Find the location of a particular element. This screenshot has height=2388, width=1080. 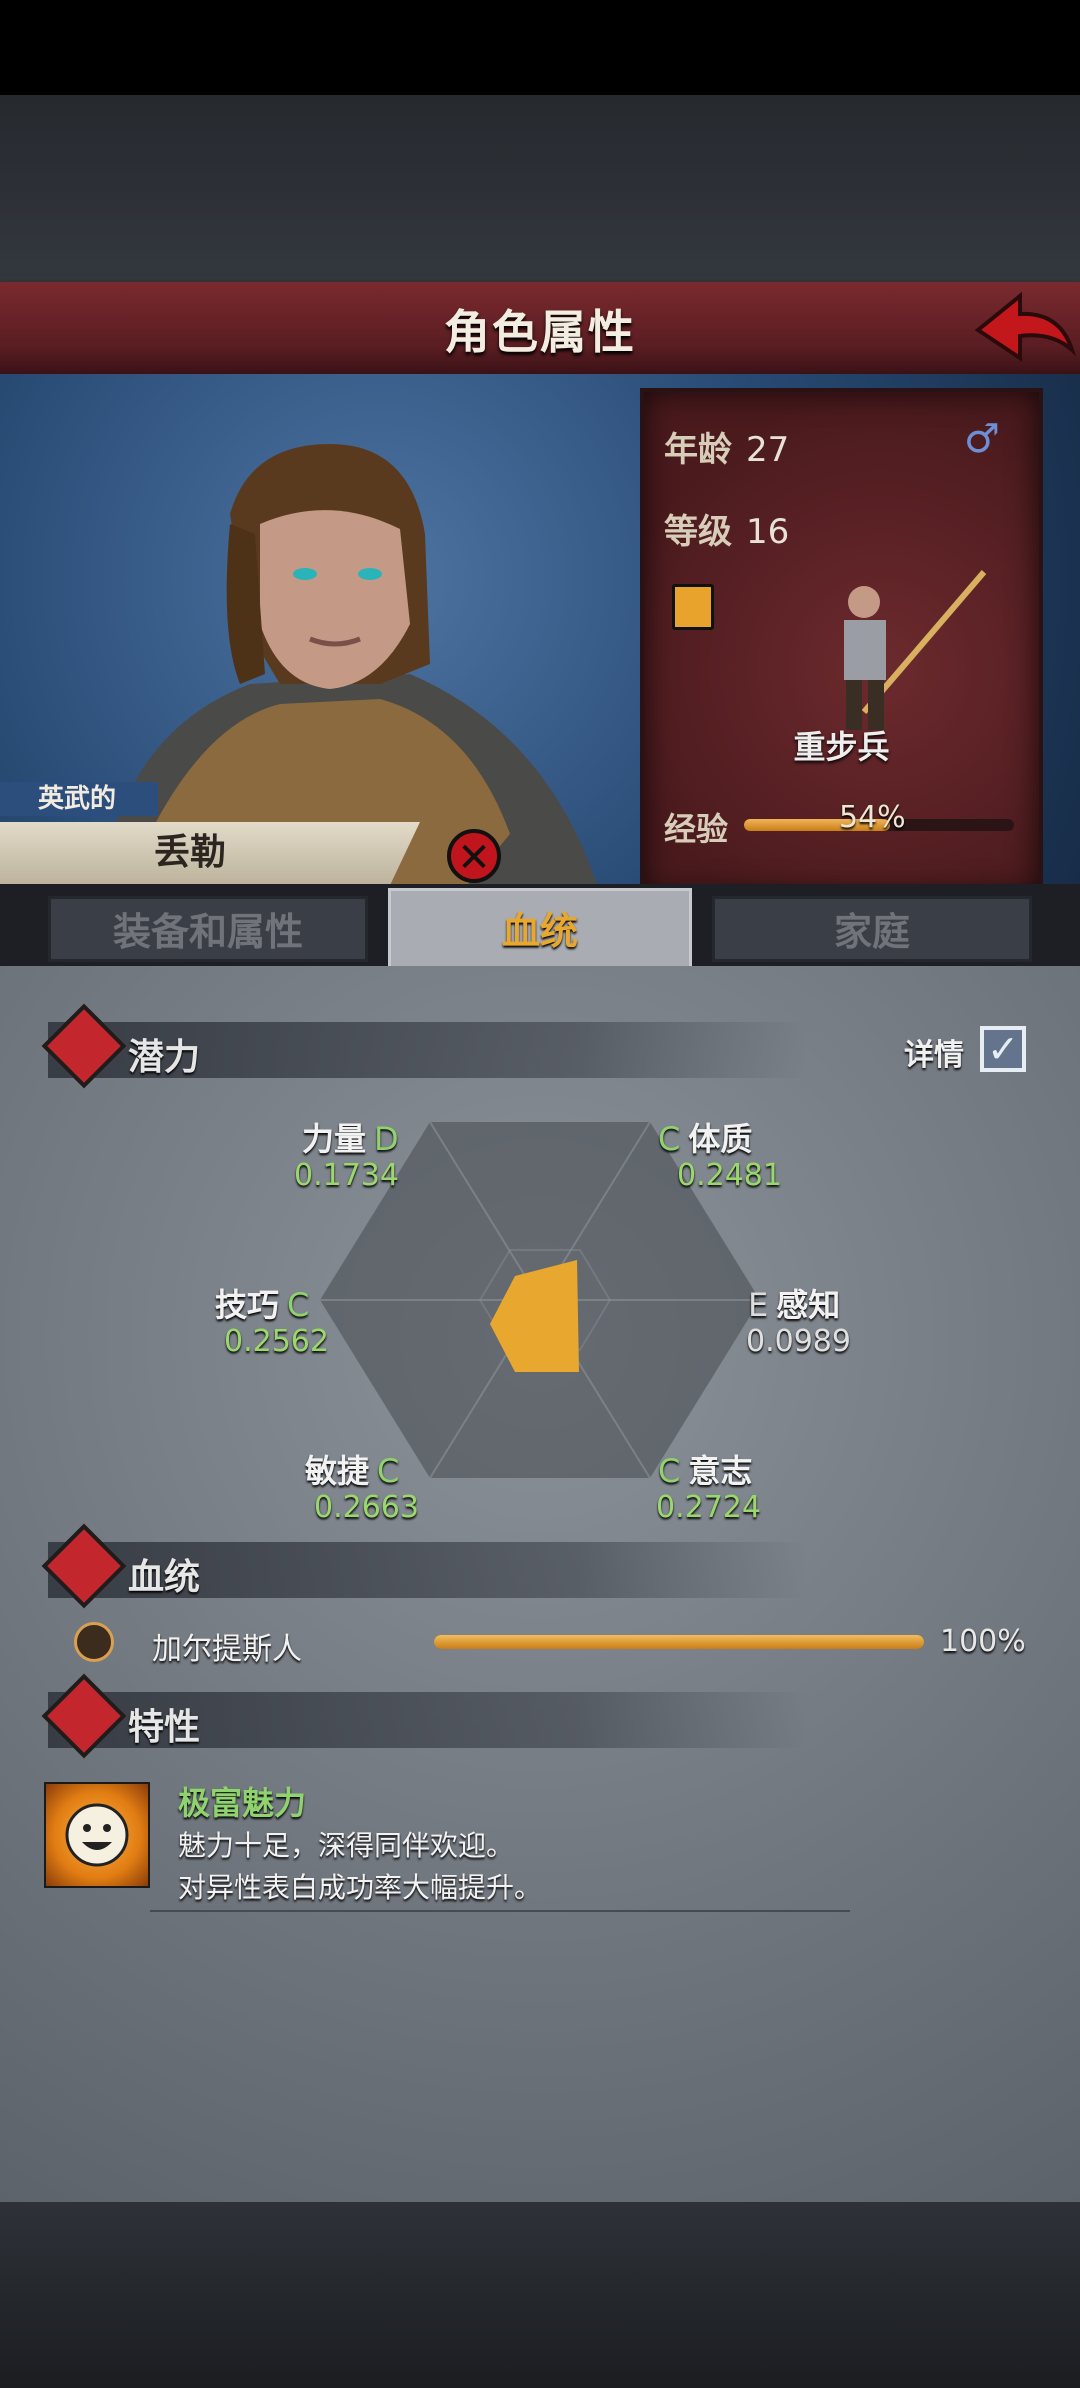

stat-constitution: C 体质 is located at coordinates (701, 1137).